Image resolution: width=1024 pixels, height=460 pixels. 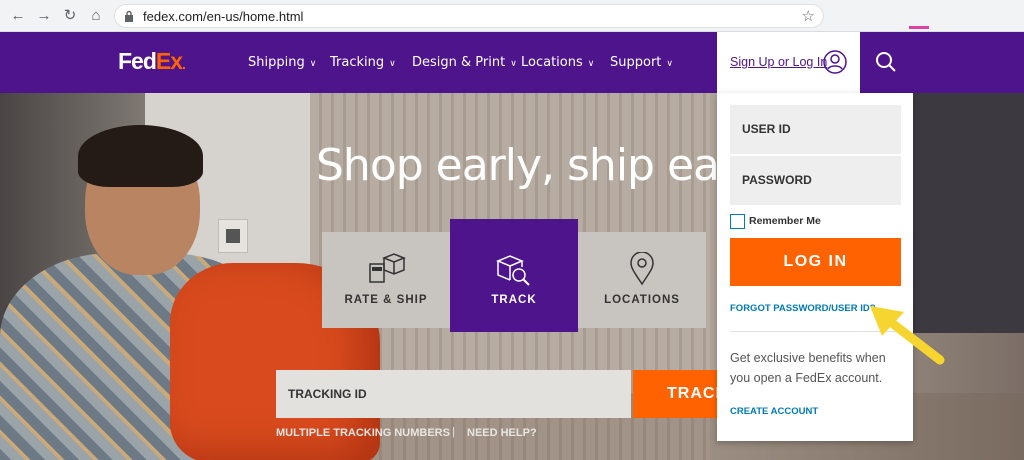 I want to click on login-button: LOG IN, so click(x=815, y=262).